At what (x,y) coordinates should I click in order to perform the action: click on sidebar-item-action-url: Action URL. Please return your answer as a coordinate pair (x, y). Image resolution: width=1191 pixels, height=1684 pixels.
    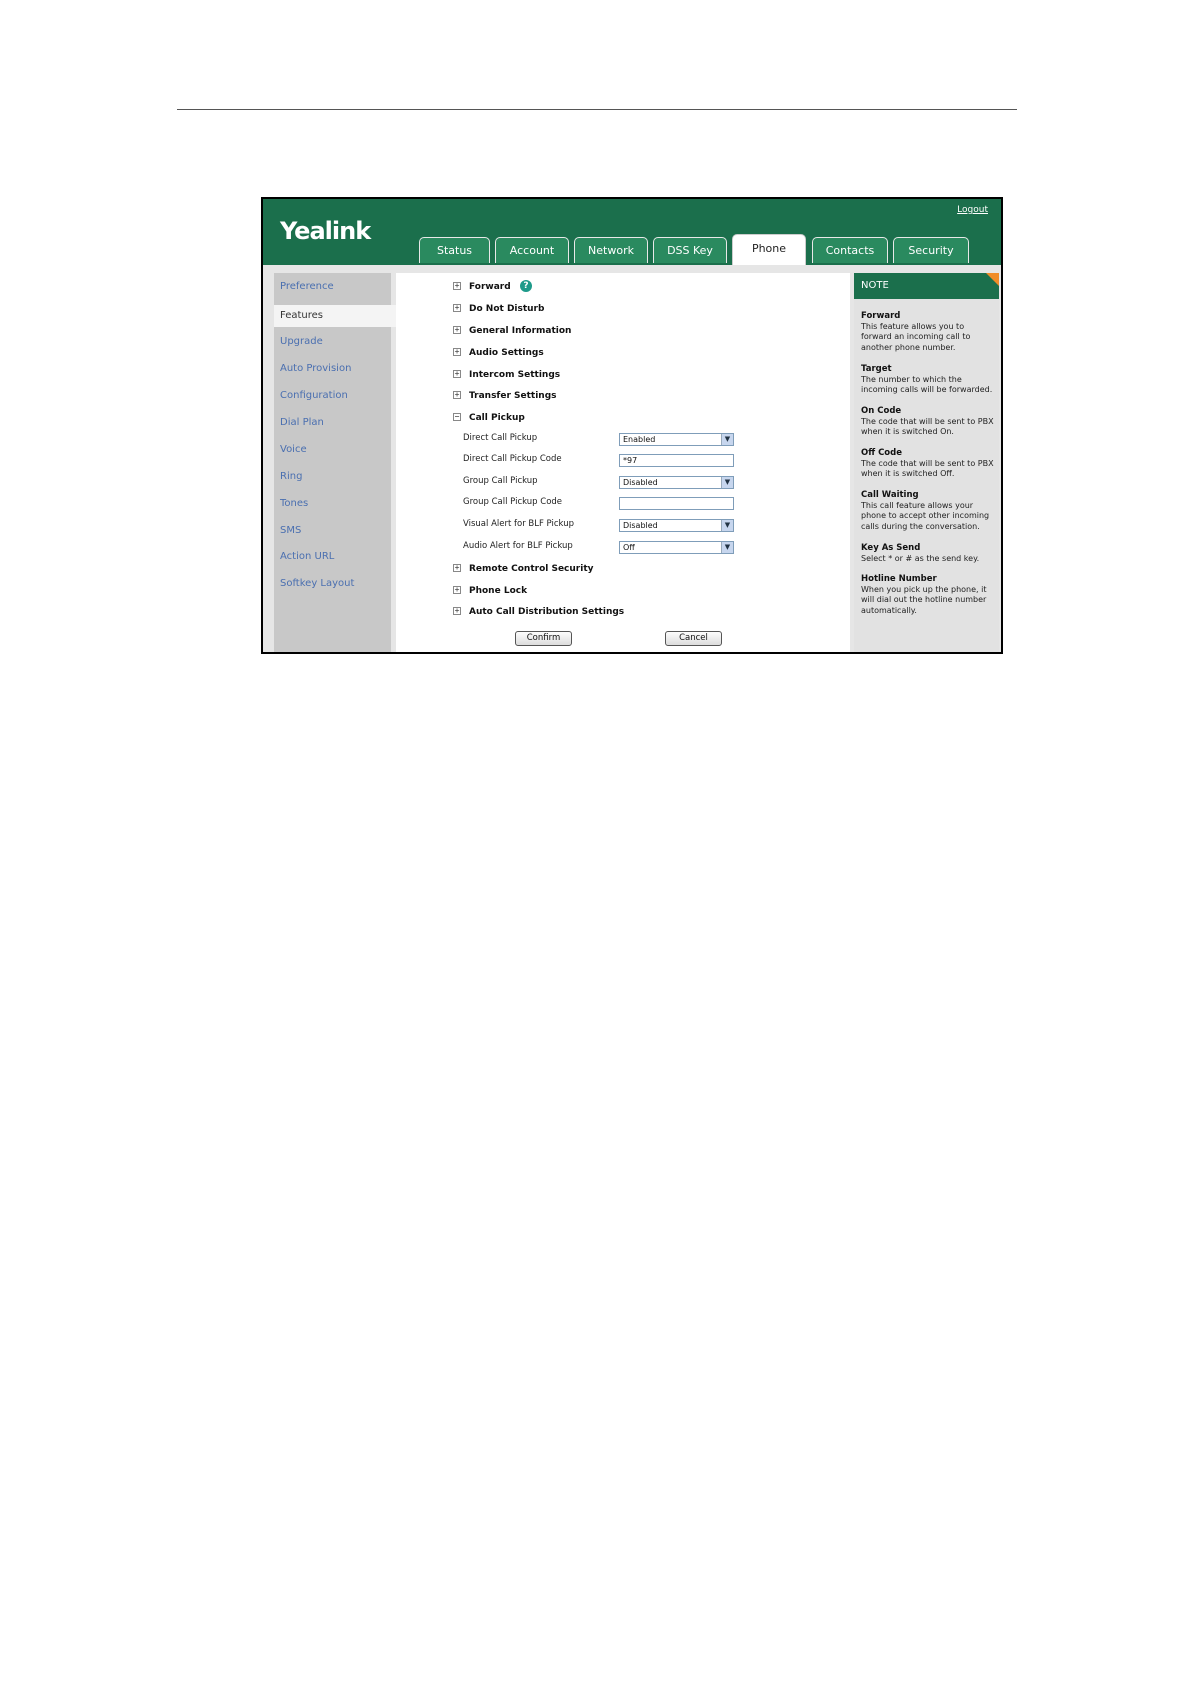
    Looking at the image, I should click on (307, 556).